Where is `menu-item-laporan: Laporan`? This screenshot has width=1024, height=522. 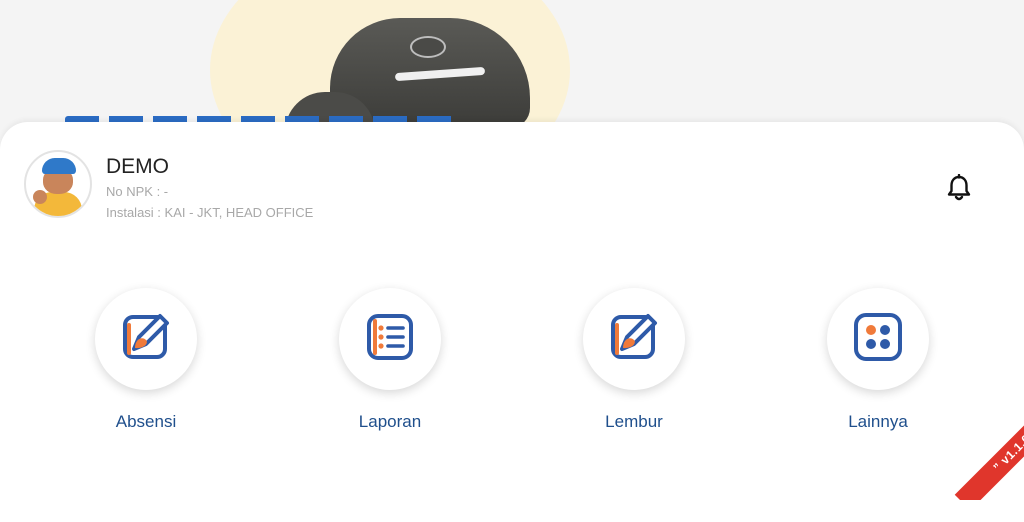 menu-item-laporan: Laporan is located at coordinates (390, 360).